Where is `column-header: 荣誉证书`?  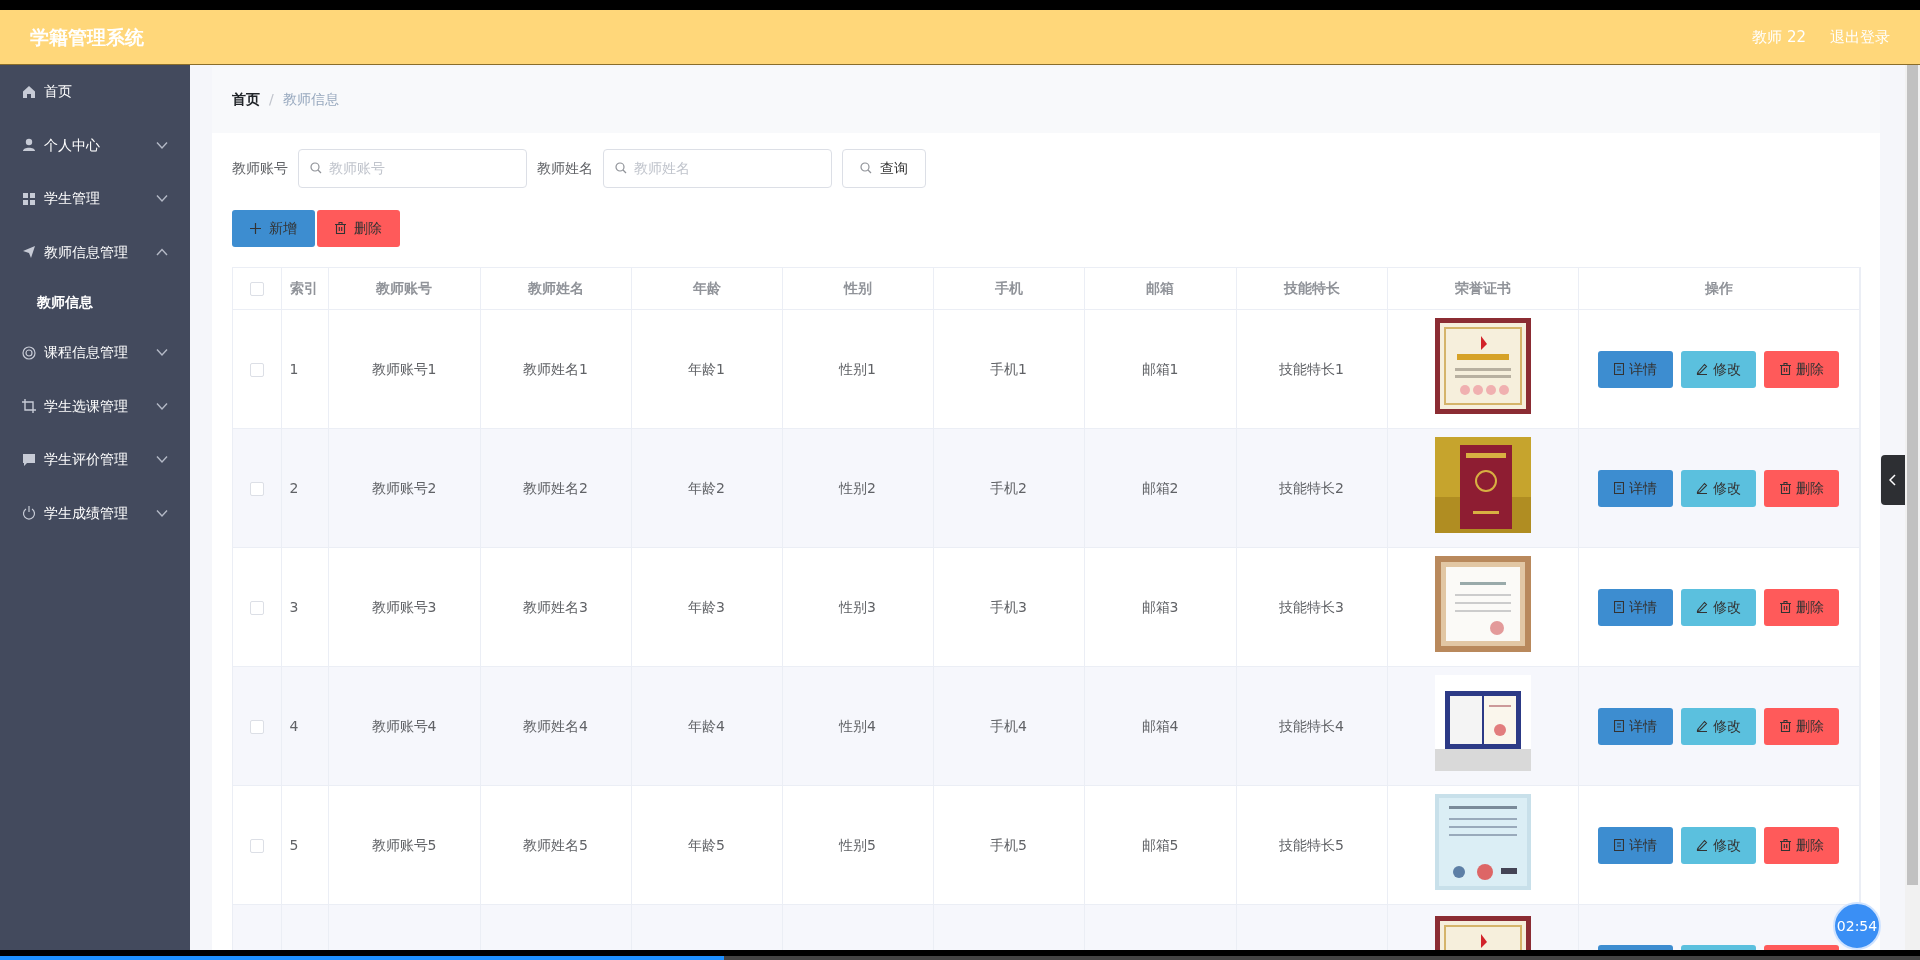
column-header: 荣誉证书 is located at coordinates (1482, 288).